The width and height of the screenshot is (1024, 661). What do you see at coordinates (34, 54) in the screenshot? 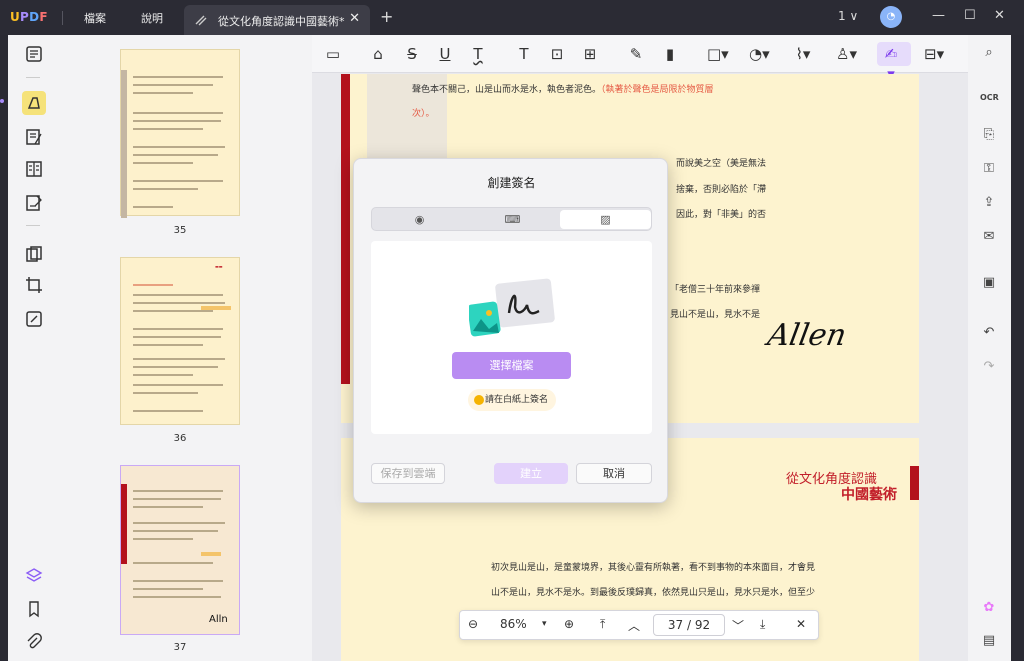
I see `reader-icon` at bounding box center [34, 54].